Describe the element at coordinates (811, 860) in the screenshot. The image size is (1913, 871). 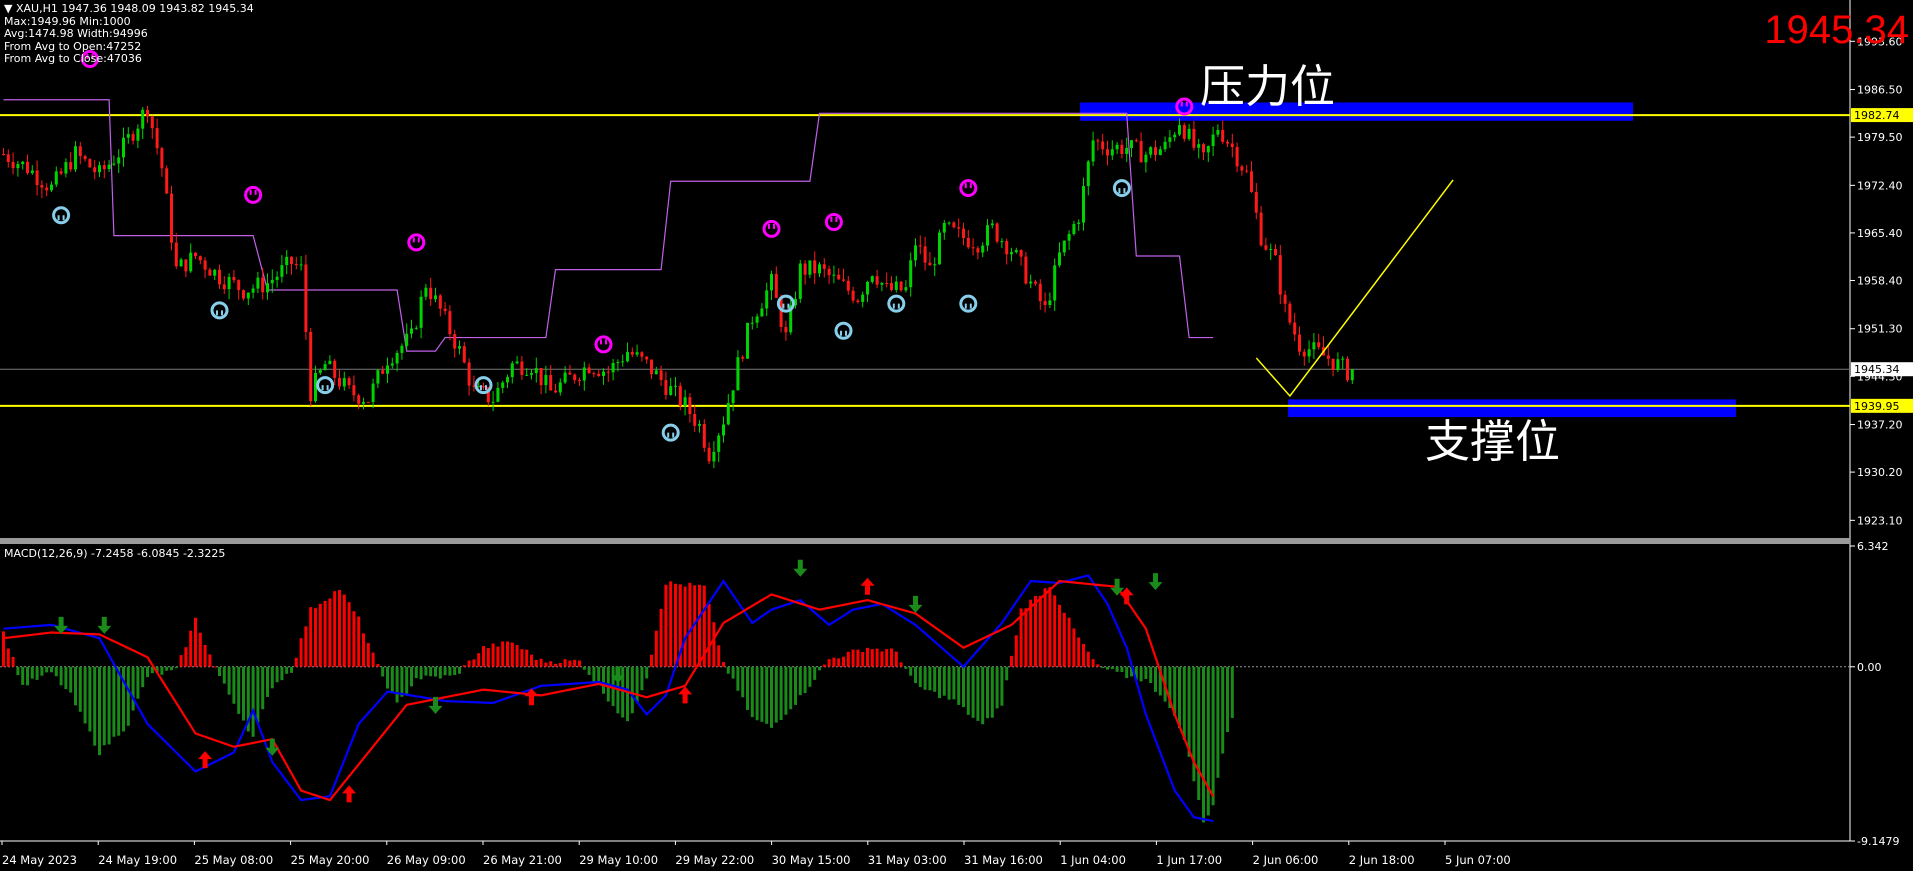
I see `time-tick-label: 30 May 15:00` at that location.